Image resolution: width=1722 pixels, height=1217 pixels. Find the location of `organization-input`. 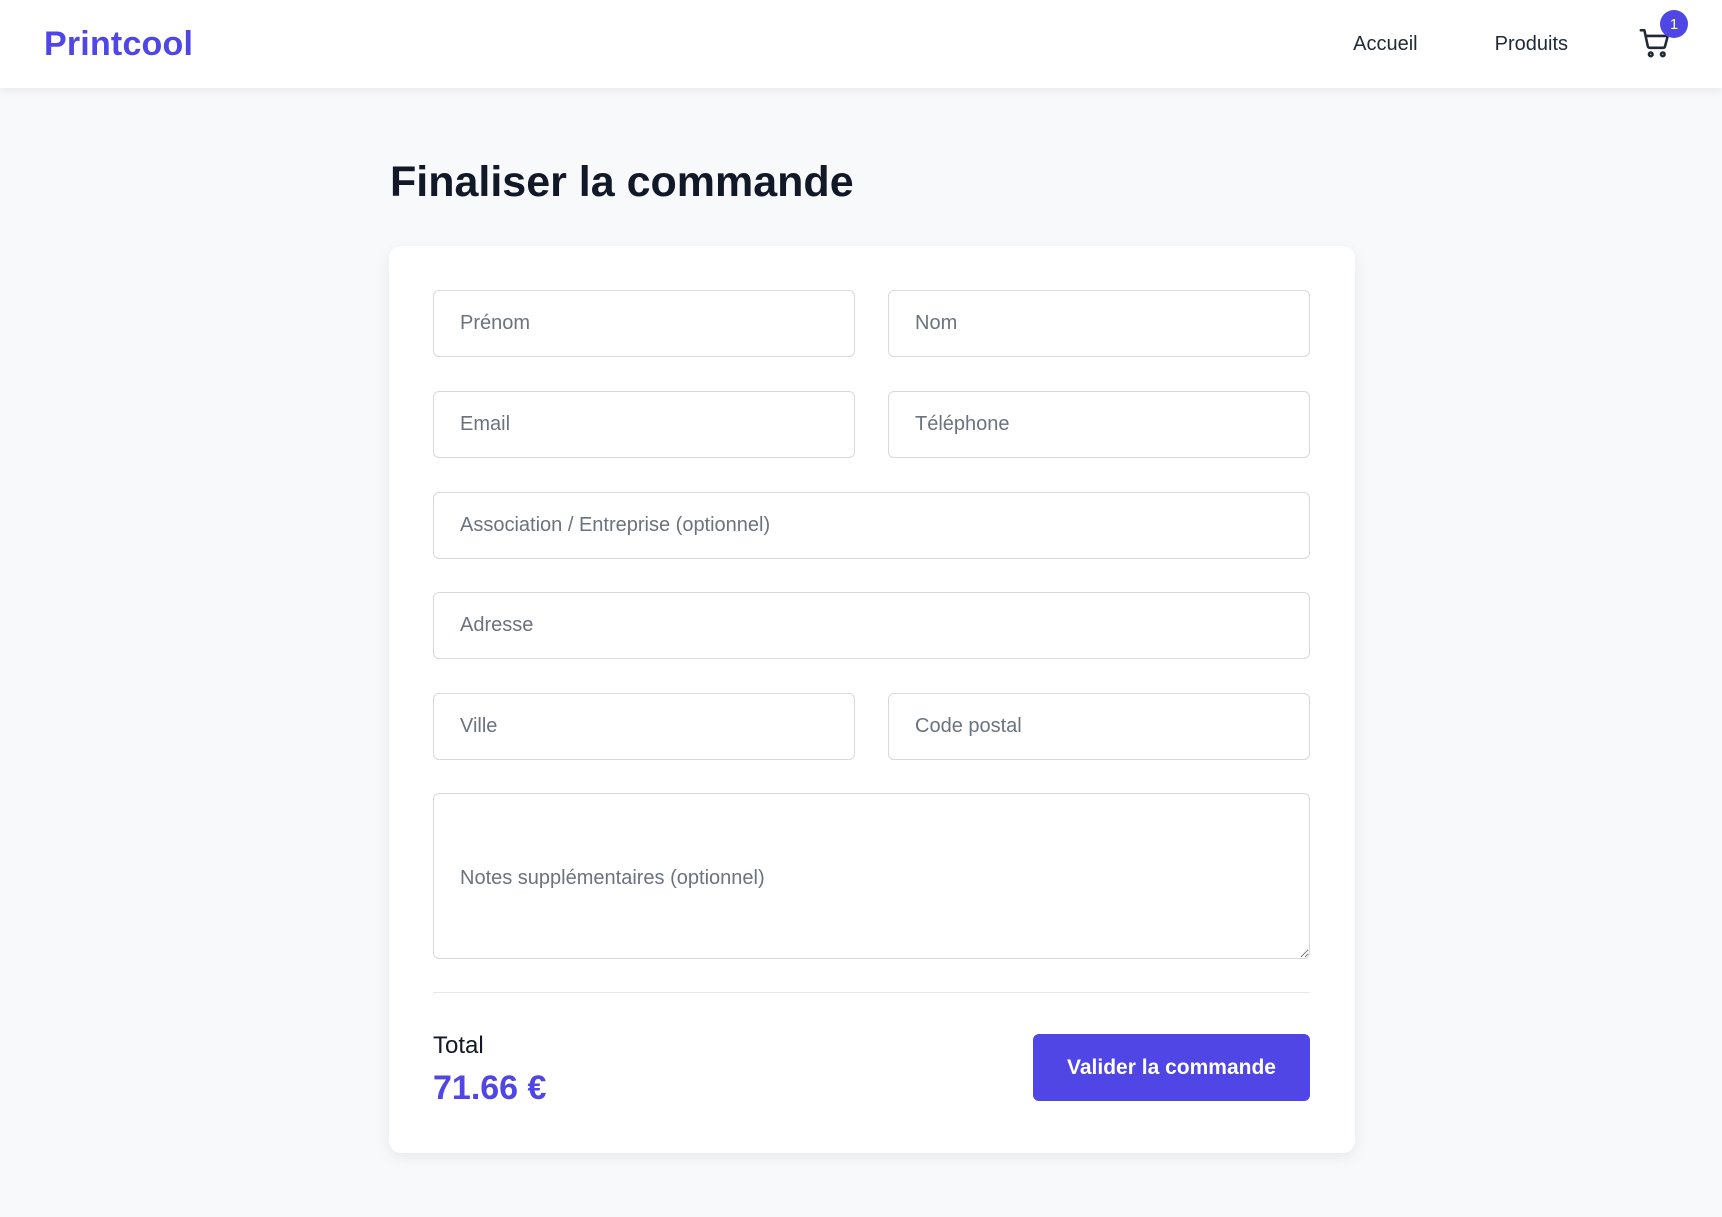

organization-input is located at coordinates (871, 525).